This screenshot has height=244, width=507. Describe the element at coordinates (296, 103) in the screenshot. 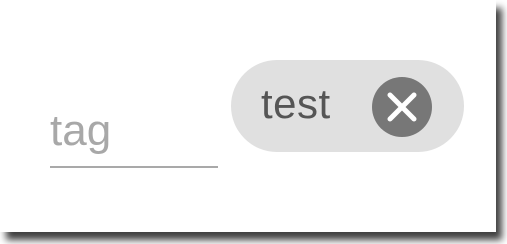

I see `tag-chip-label: test` at that location.